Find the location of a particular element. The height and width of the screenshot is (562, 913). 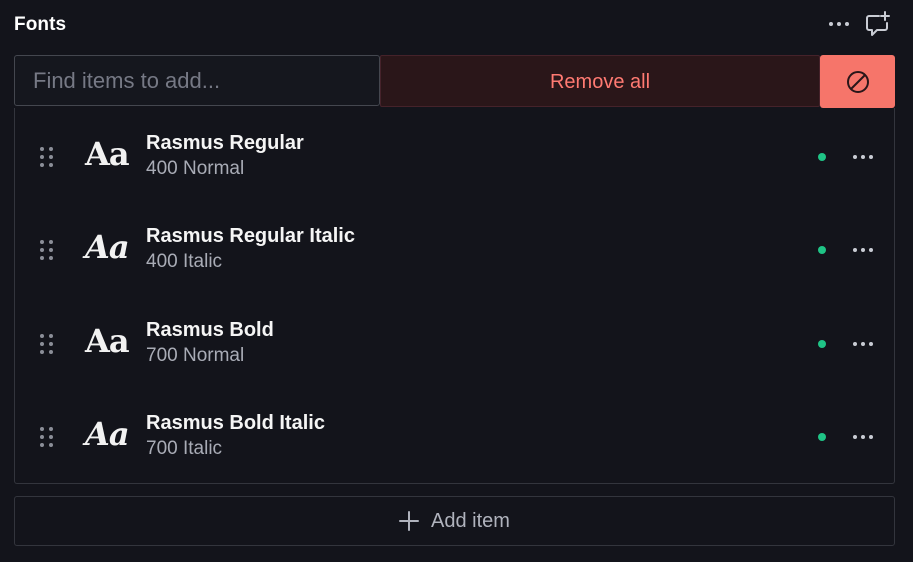

header-more-button is located at coordinates (839, 24).